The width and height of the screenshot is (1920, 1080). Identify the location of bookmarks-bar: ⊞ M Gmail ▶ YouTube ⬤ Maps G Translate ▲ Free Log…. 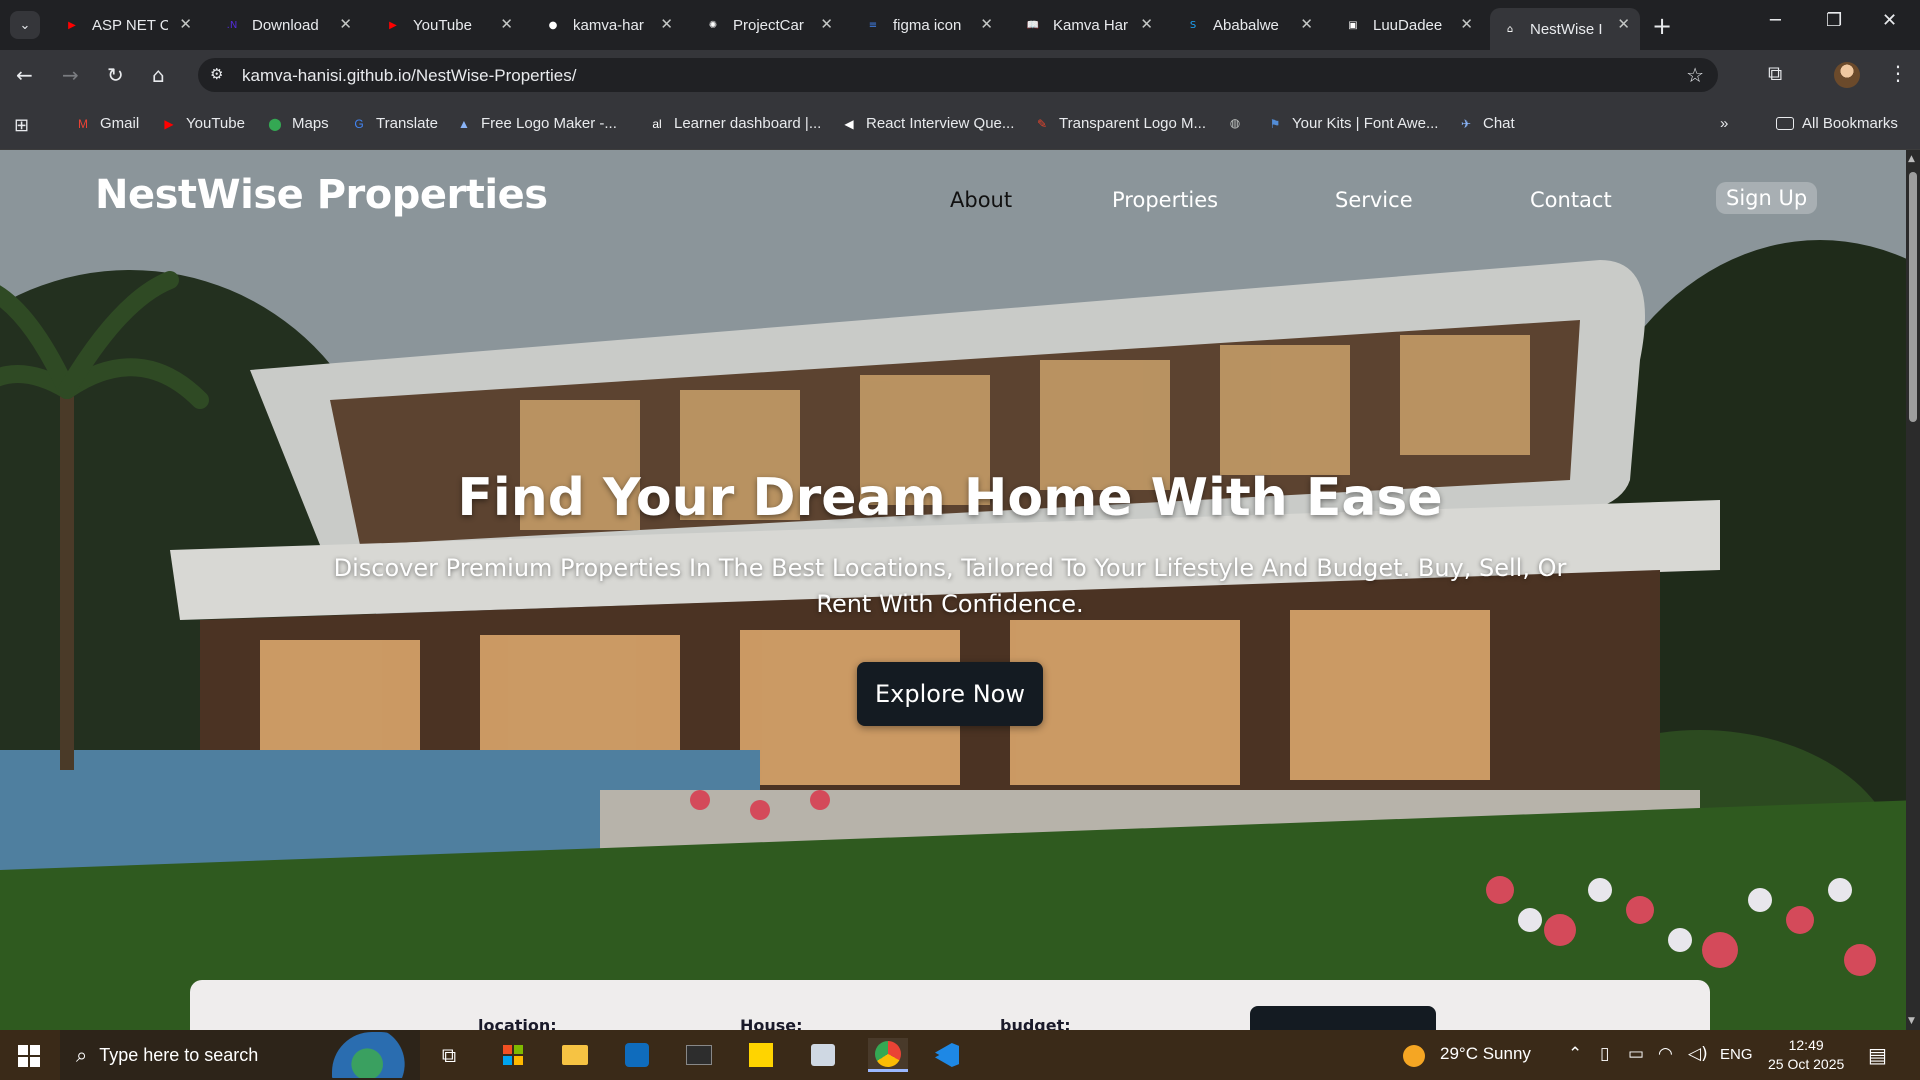
(960, 125).